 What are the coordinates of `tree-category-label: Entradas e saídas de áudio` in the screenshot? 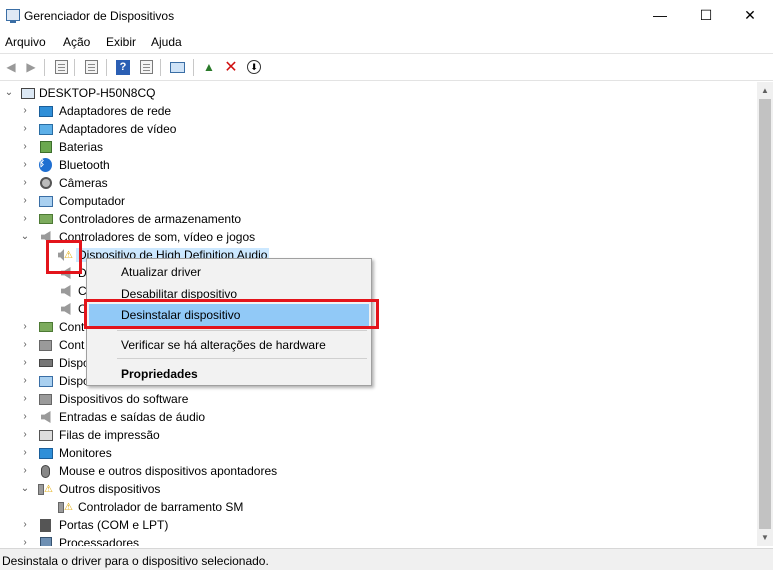 It's located at (132, 417).